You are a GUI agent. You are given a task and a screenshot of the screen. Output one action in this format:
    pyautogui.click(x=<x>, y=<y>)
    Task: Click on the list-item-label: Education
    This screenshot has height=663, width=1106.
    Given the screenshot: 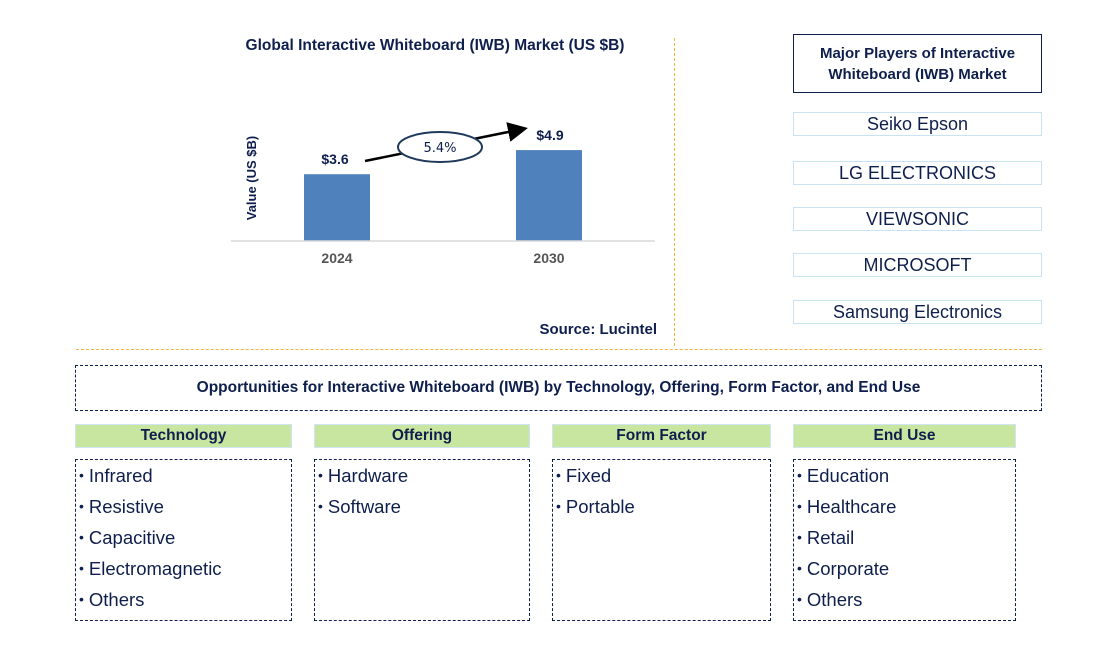 What is the action you would take?
    pyautogui.click(x=848, y=475)
    